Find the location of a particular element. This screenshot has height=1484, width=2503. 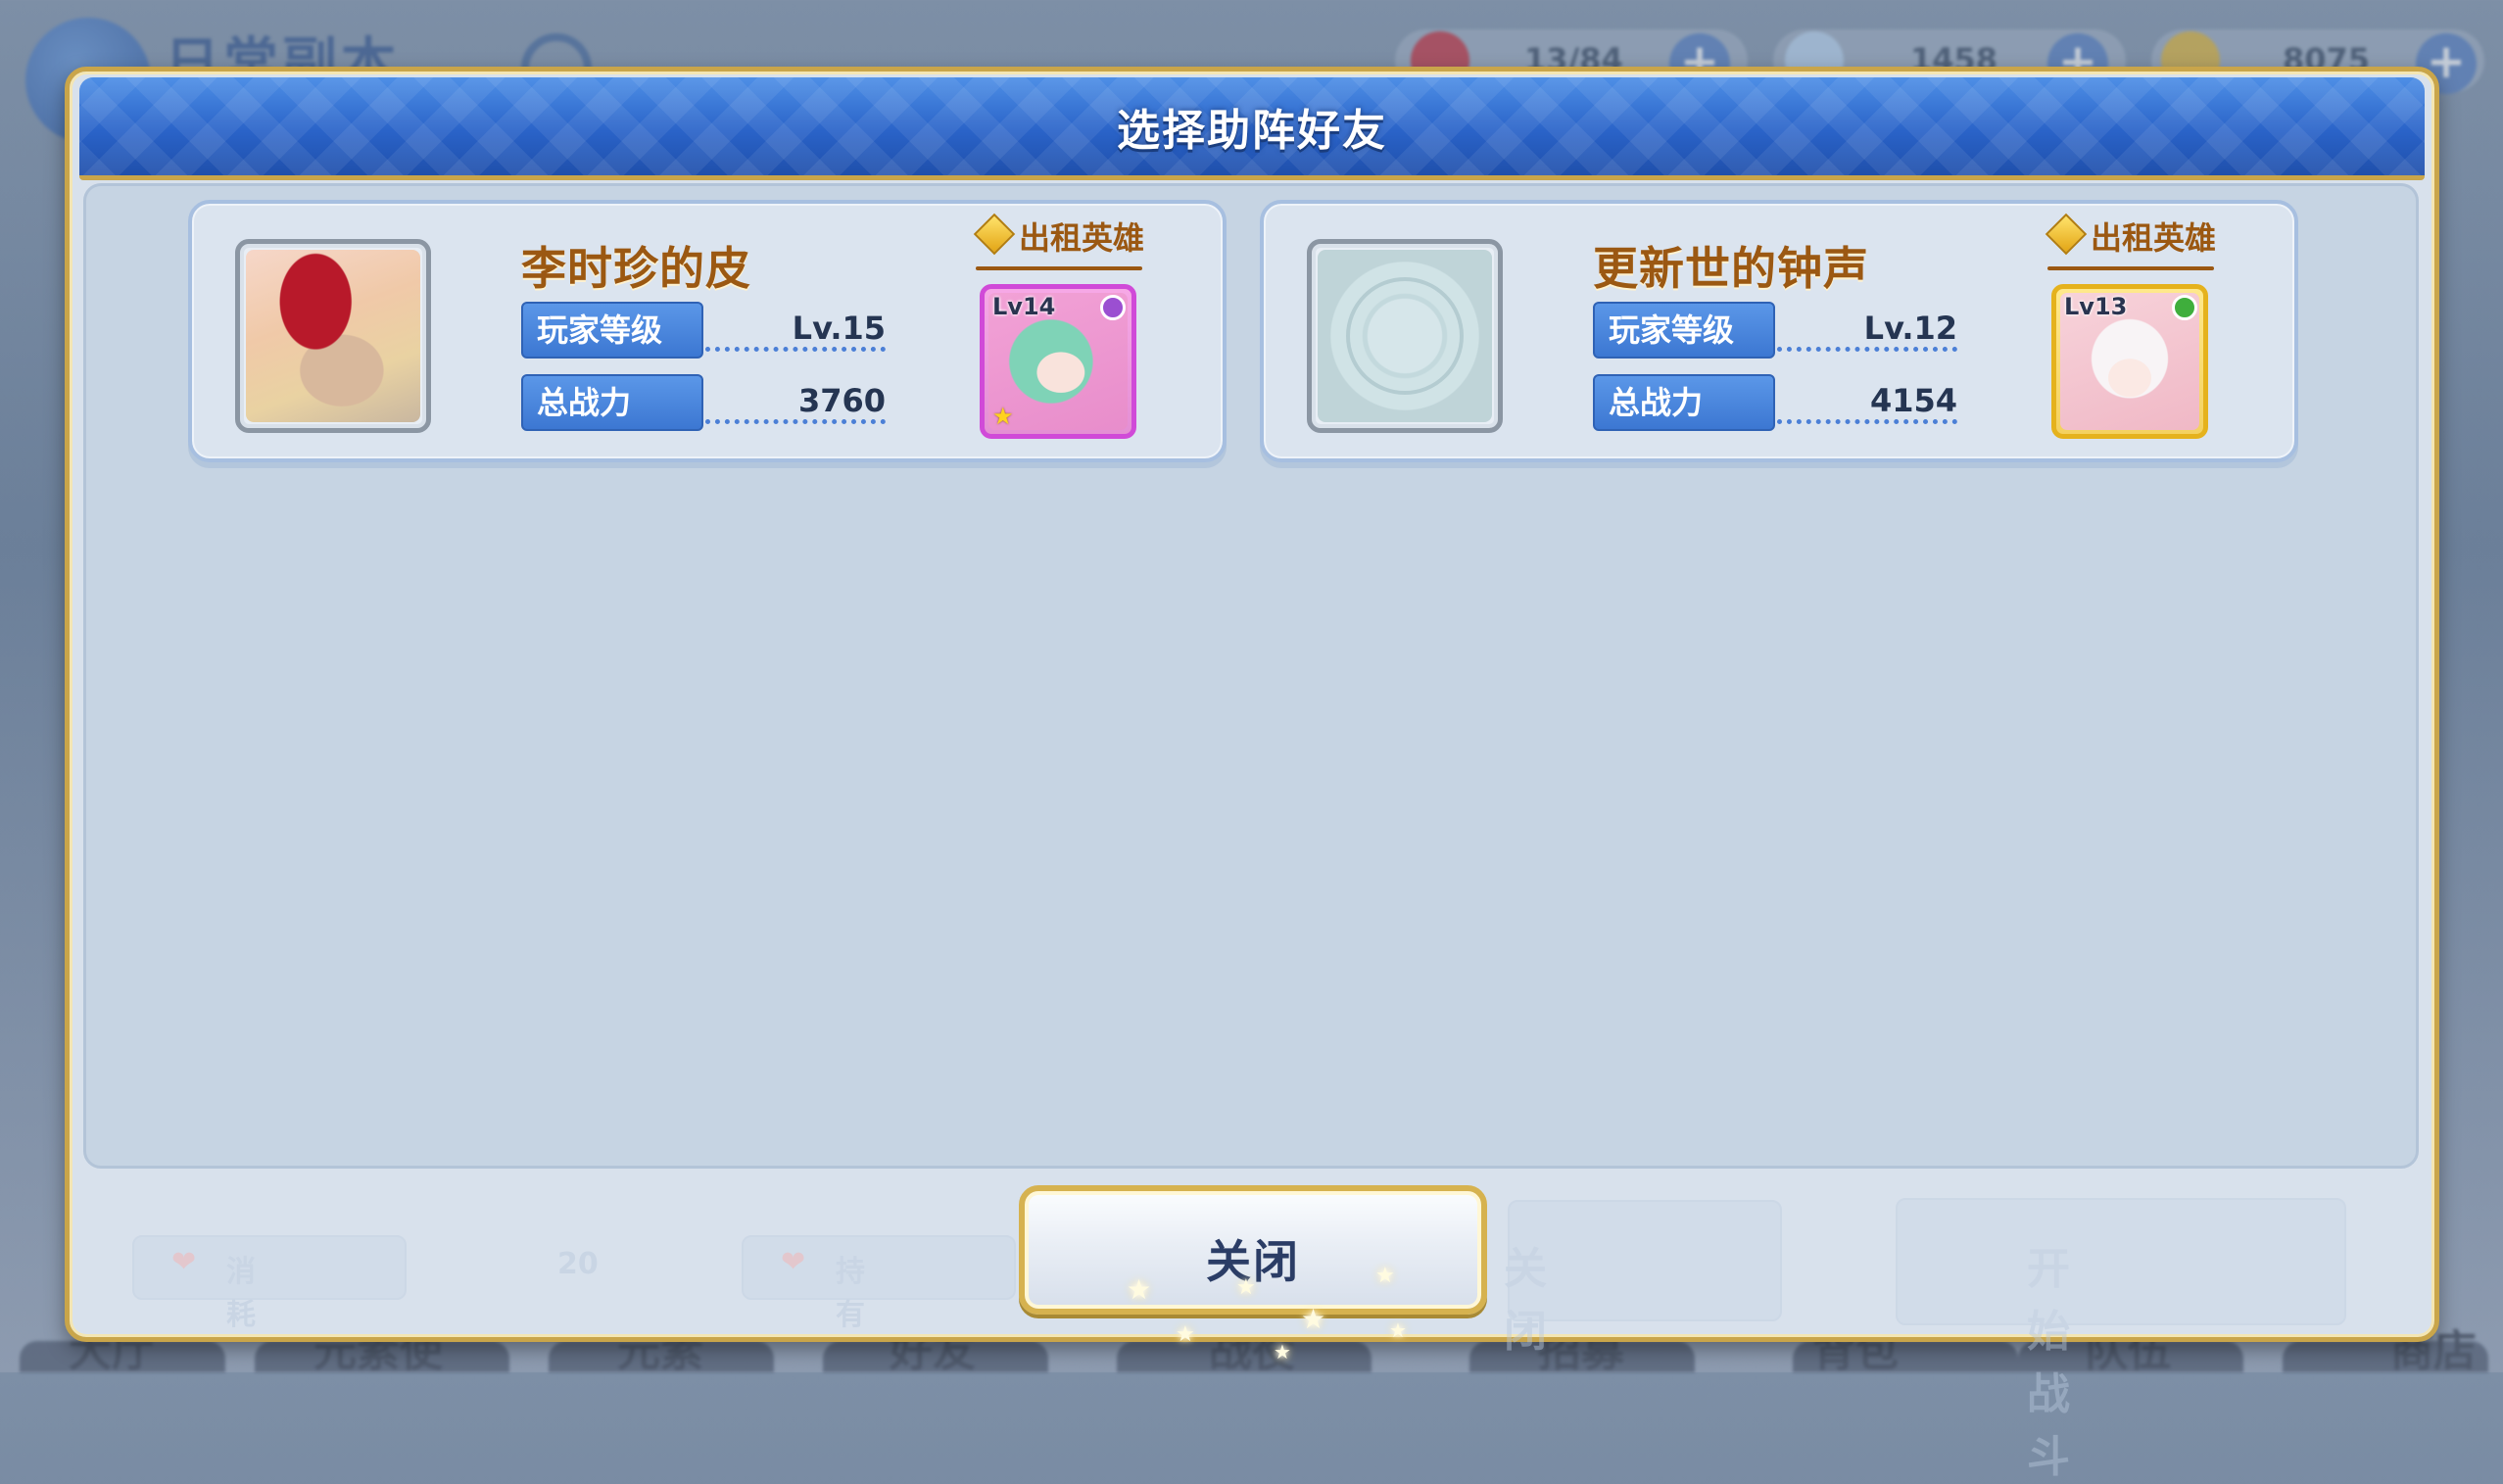

dialog-title: 选择助阵好友 is located at coordinates (1252, 131).